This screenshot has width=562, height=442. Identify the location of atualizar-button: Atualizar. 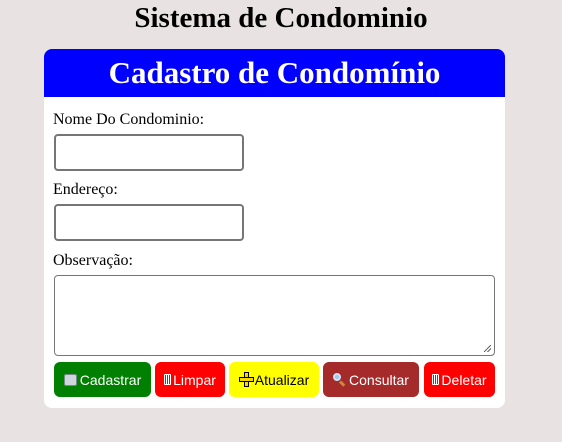
(274, 379).